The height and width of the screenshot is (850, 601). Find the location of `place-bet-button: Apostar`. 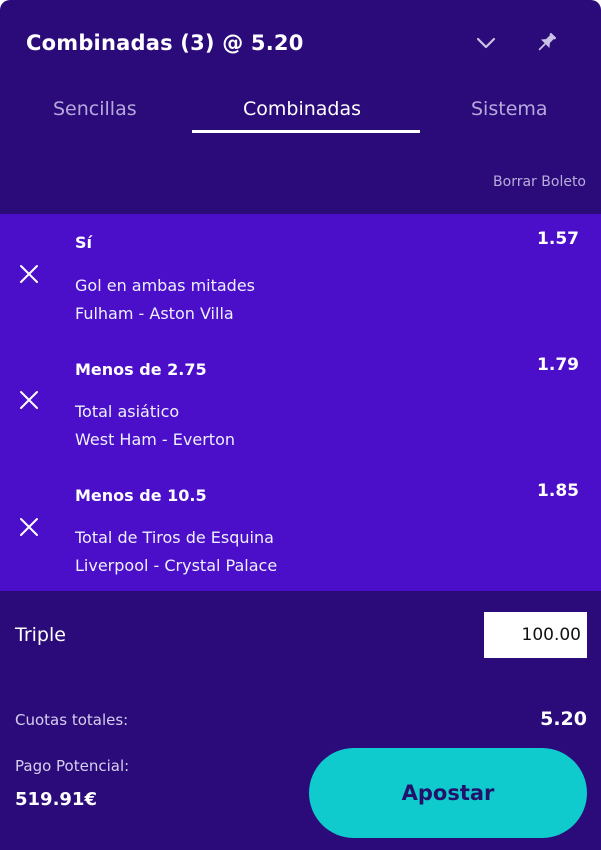

place-bet-button: Apostar is located at coordinates (448, 793).